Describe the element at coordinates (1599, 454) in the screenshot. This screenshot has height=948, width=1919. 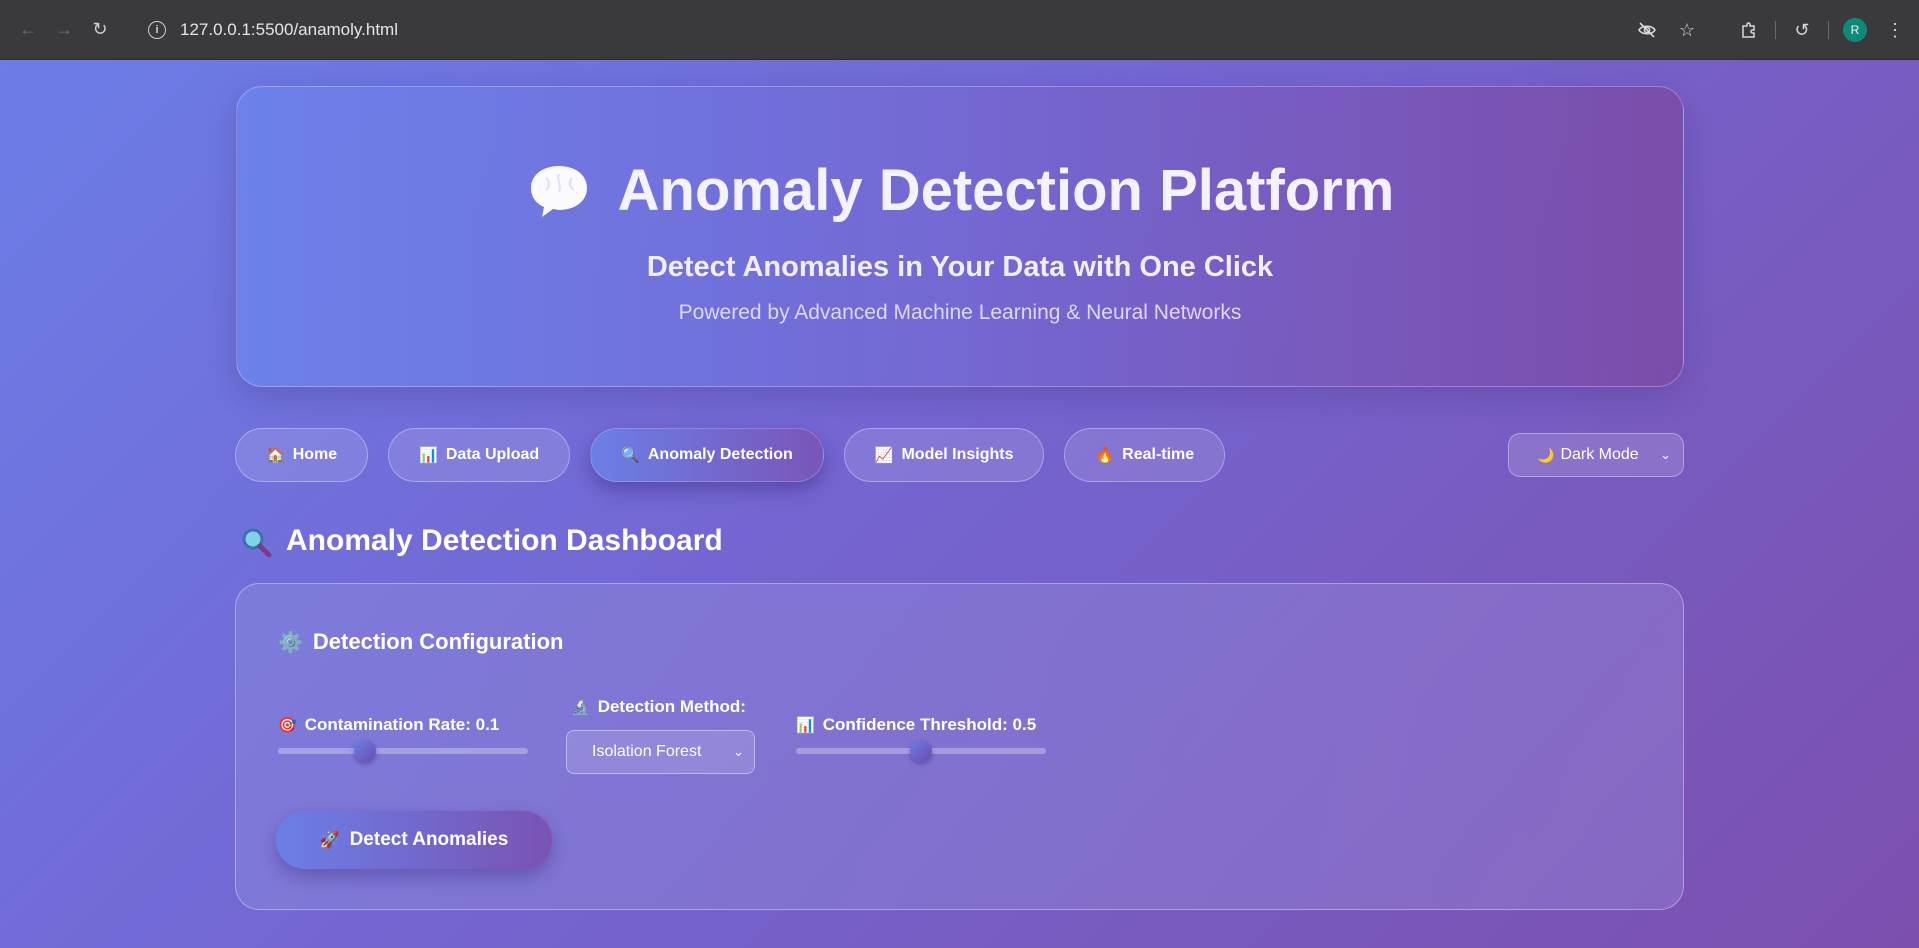
I see `theme-select-value: Dark Mode` at that location.